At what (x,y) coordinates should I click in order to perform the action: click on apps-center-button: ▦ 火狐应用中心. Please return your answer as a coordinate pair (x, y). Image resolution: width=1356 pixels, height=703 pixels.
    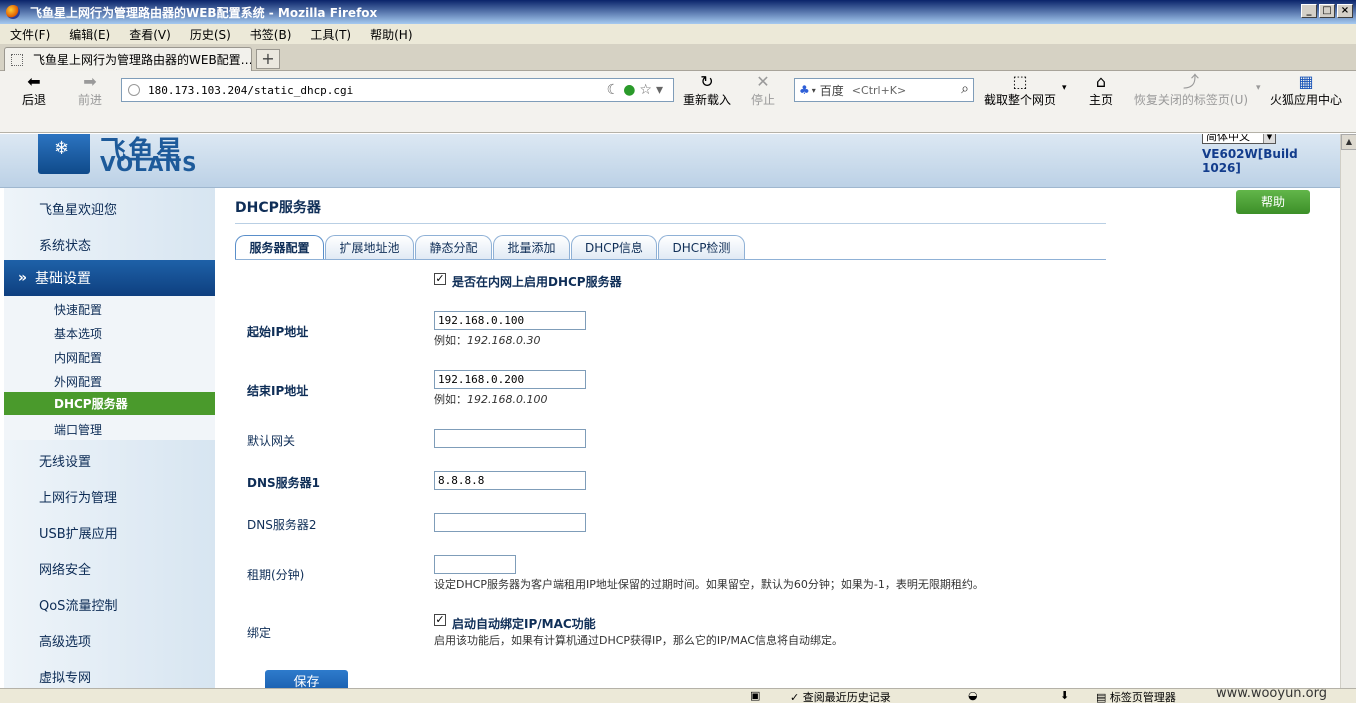
    Looking at the image, I should click on (1306, 90).